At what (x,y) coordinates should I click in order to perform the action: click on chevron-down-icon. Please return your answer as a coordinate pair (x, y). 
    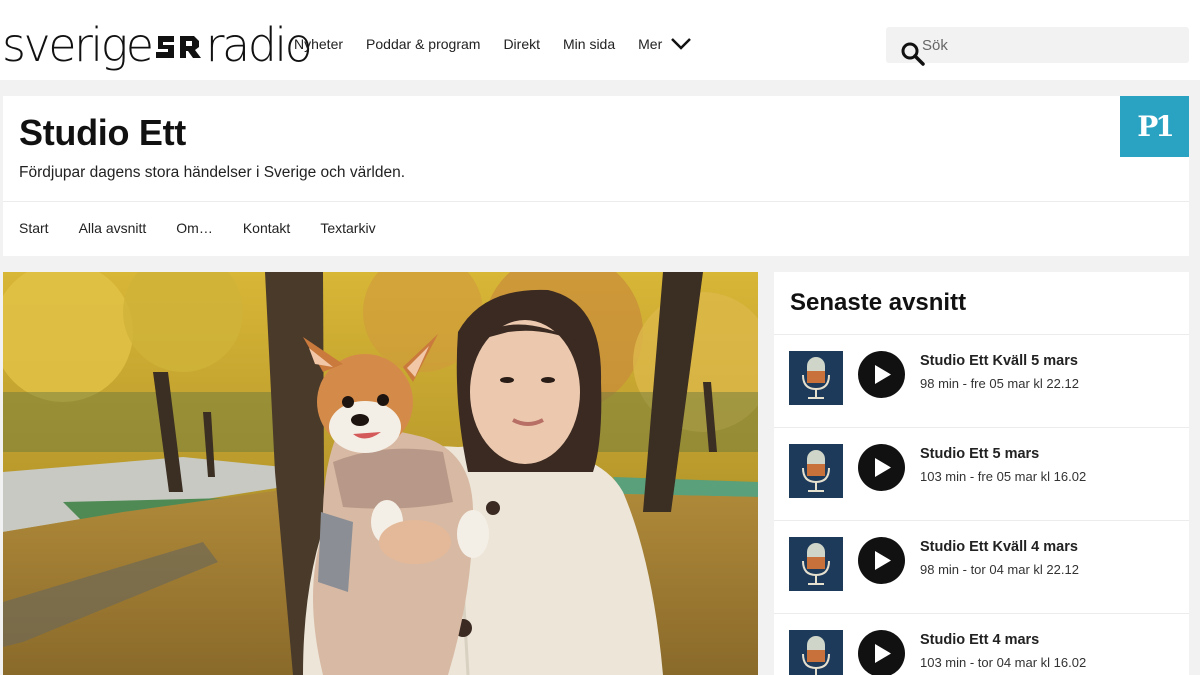
    Looking at the image, I should click on (681, 44).